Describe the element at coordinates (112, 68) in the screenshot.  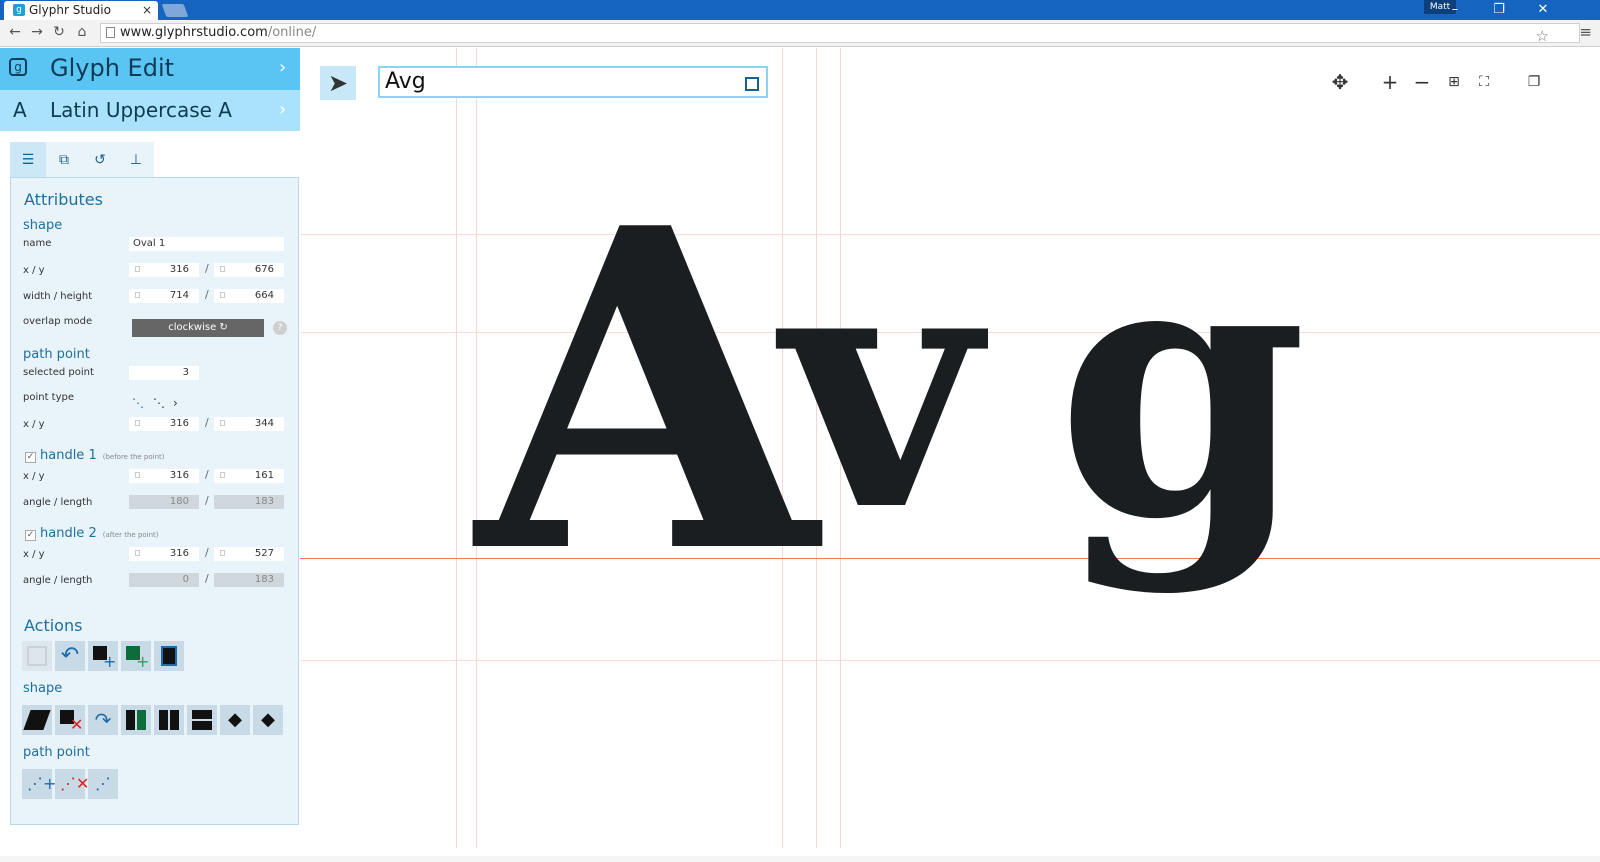
I see `page-title: Glyph Edit` at that location.